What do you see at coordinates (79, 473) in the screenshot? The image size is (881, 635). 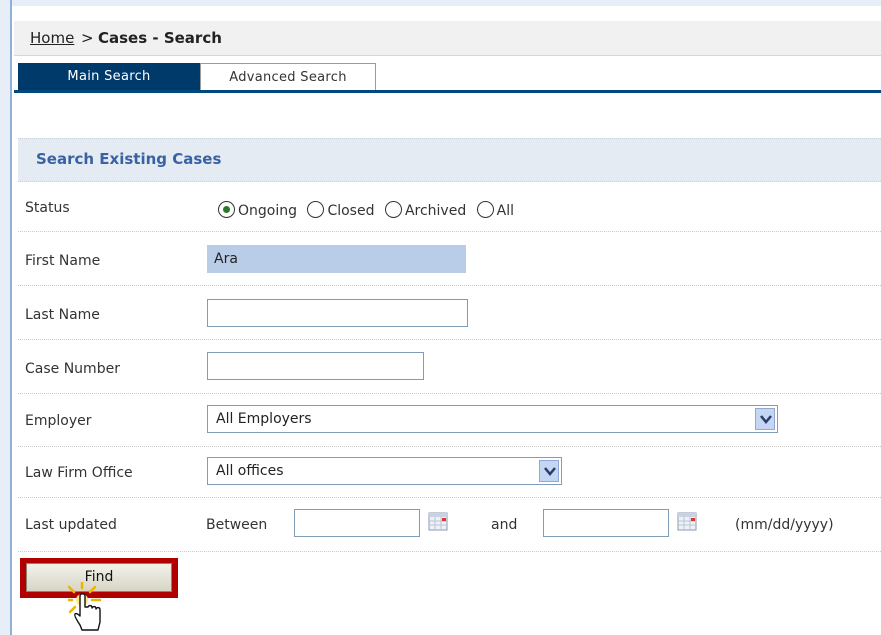 I see `law-firm-office-label: Law Firm Office` at bounding box center [79, 473].